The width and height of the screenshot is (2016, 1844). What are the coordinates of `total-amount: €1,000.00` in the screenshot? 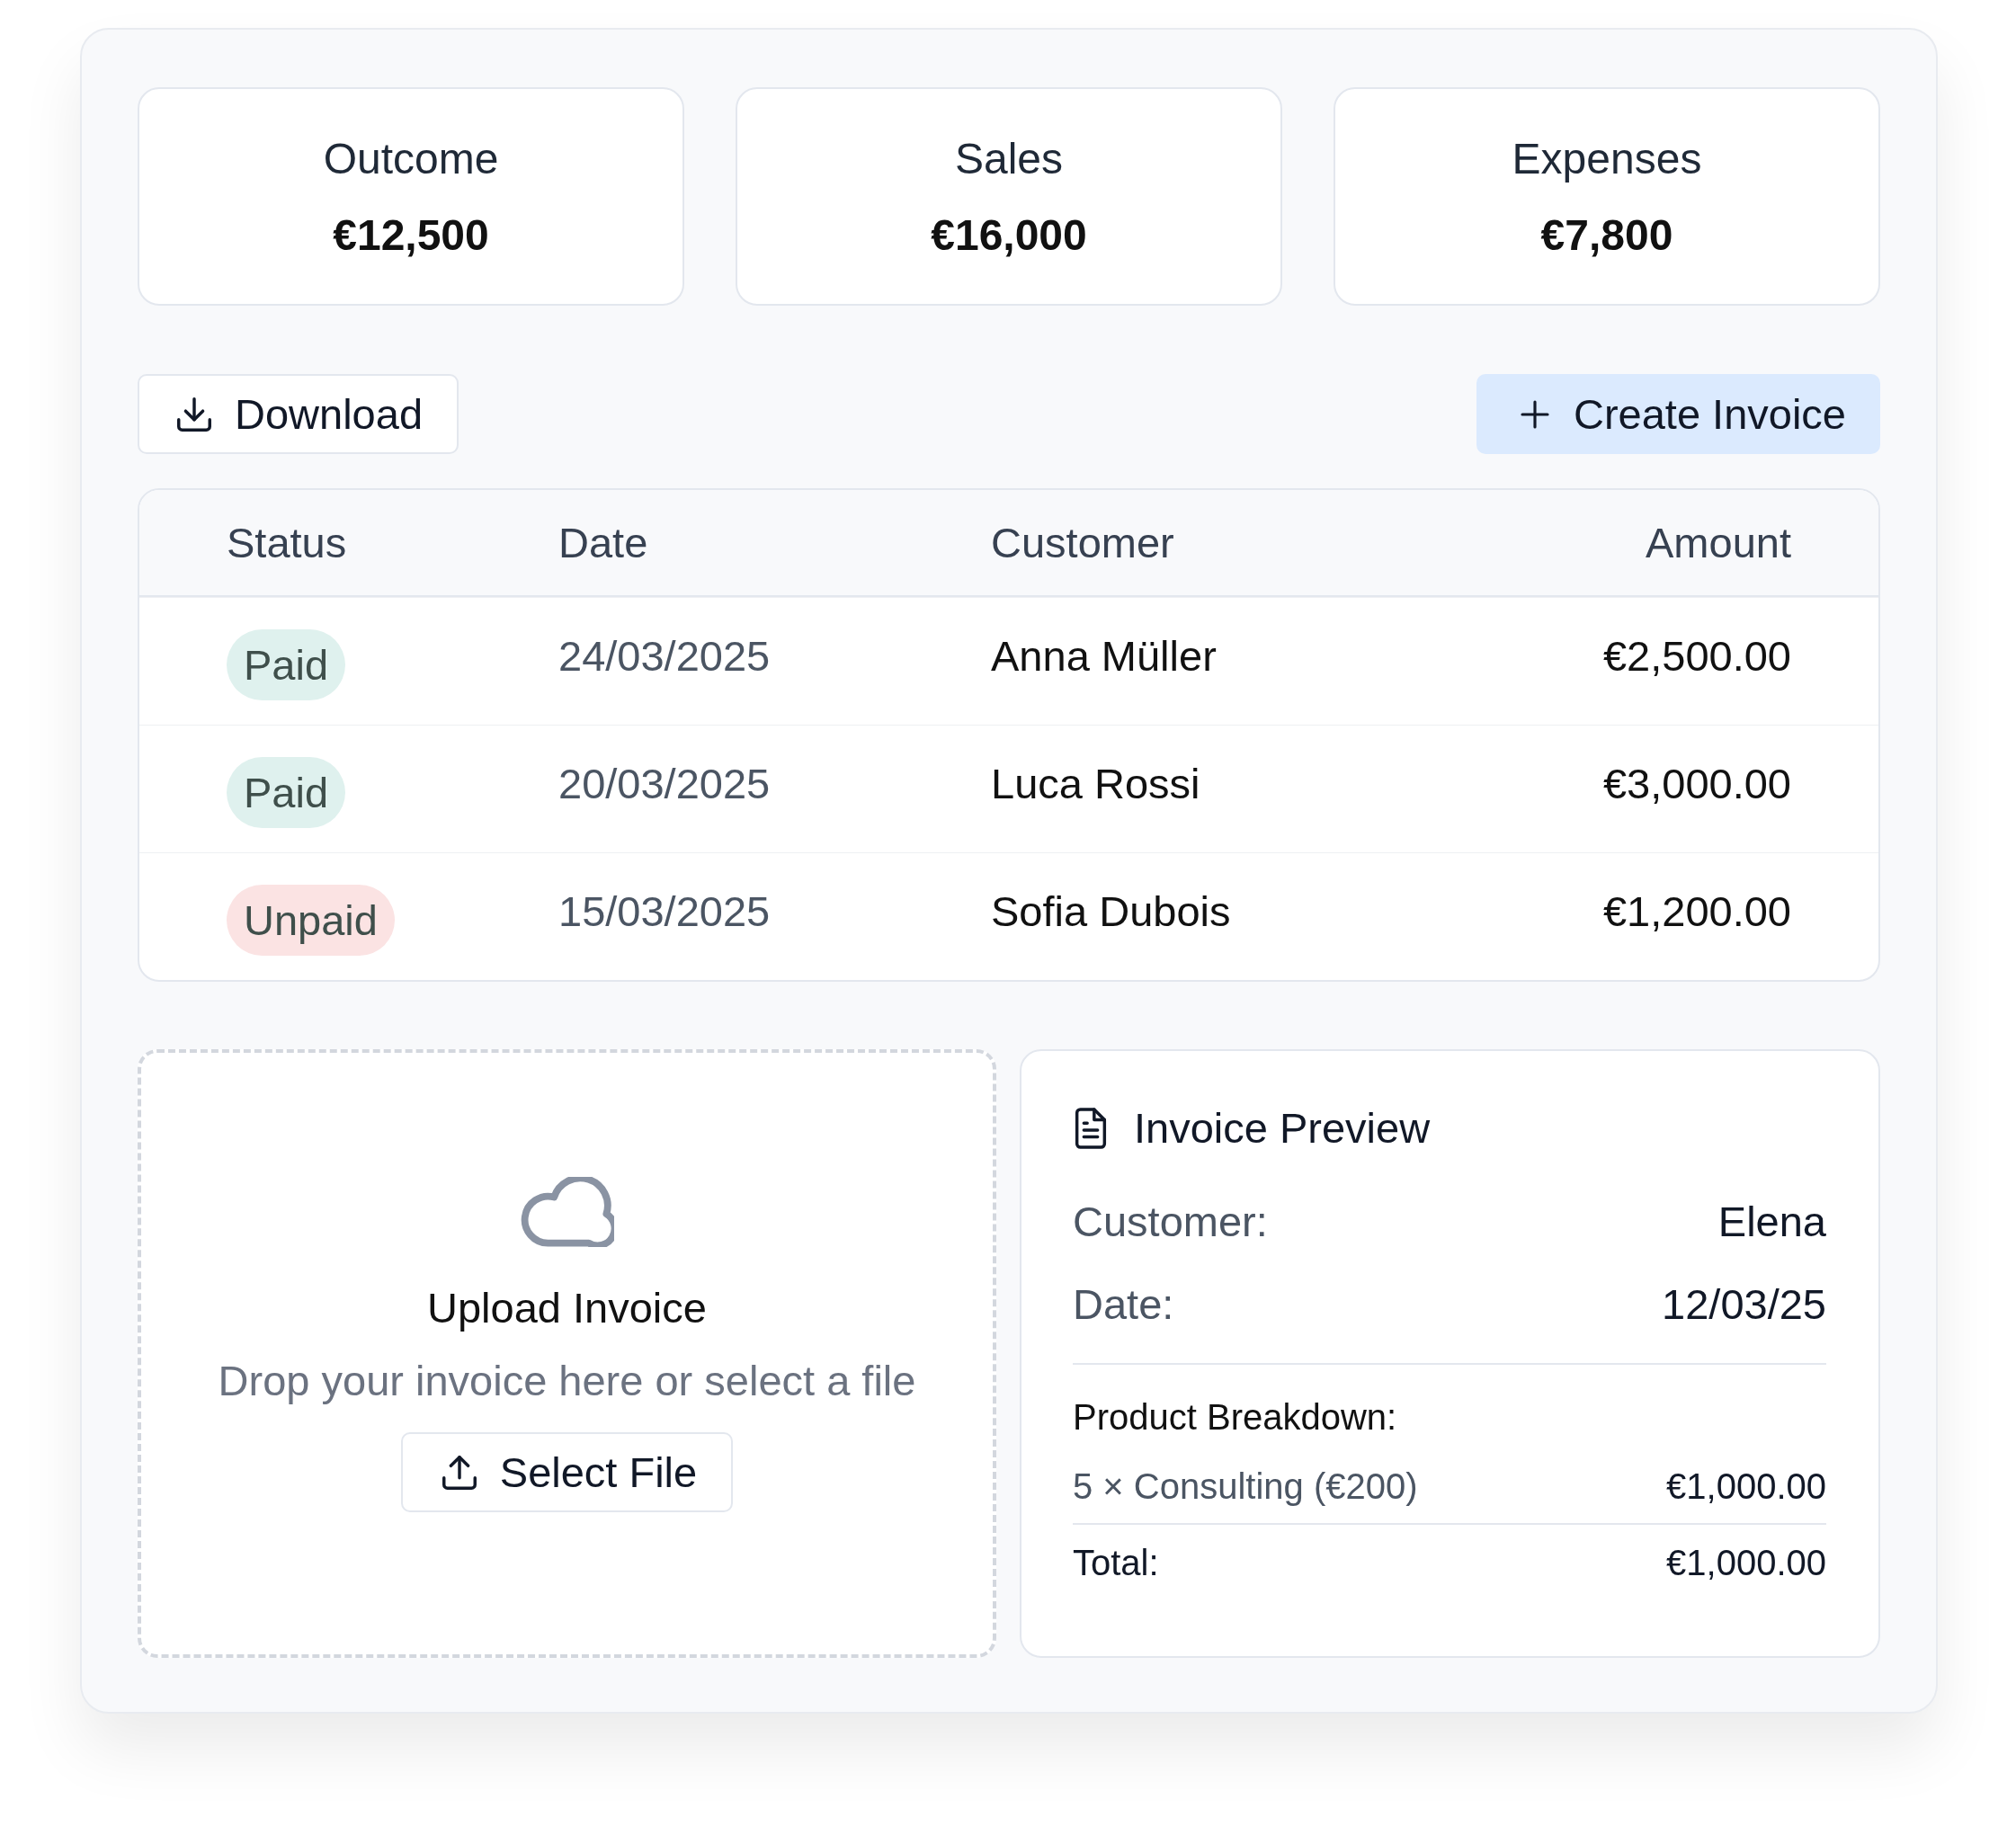 It's located at (1746, 1563).